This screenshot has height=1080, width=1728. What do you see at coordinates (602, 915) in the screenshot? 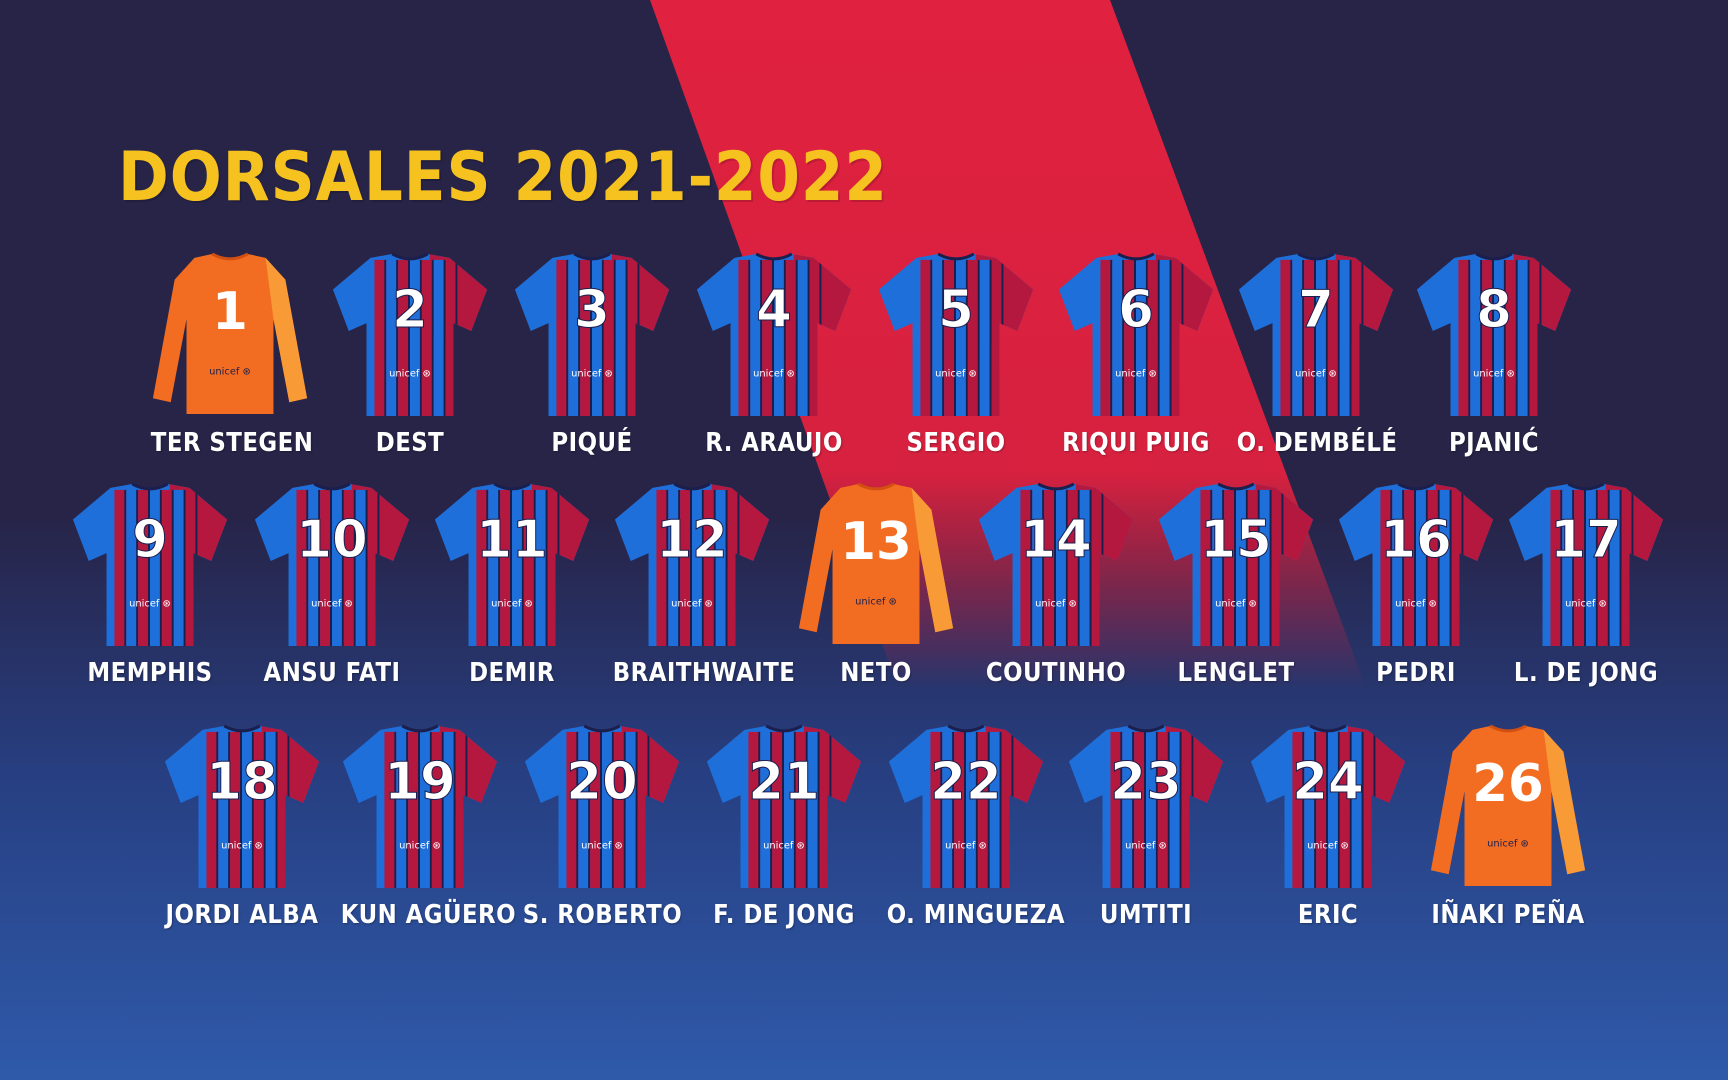
I see `player-name: S. ROBERTO` at bounding box center [602, 915].